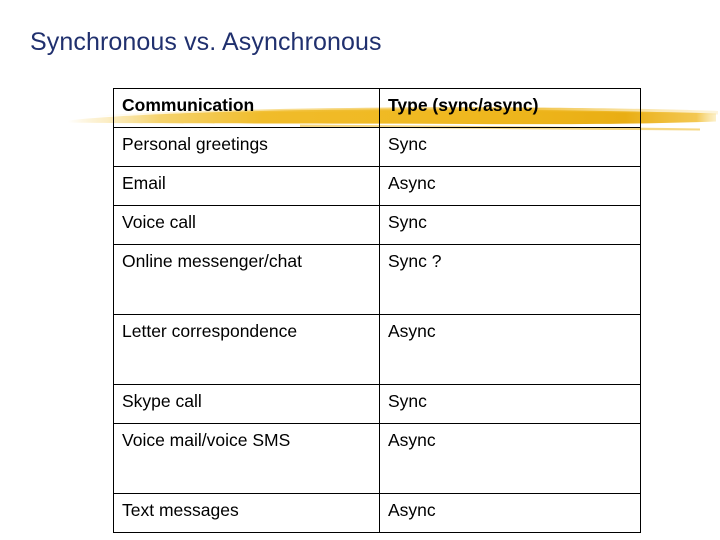  I want to click on table-row: Personal greetings Sync, so click(377, 147).